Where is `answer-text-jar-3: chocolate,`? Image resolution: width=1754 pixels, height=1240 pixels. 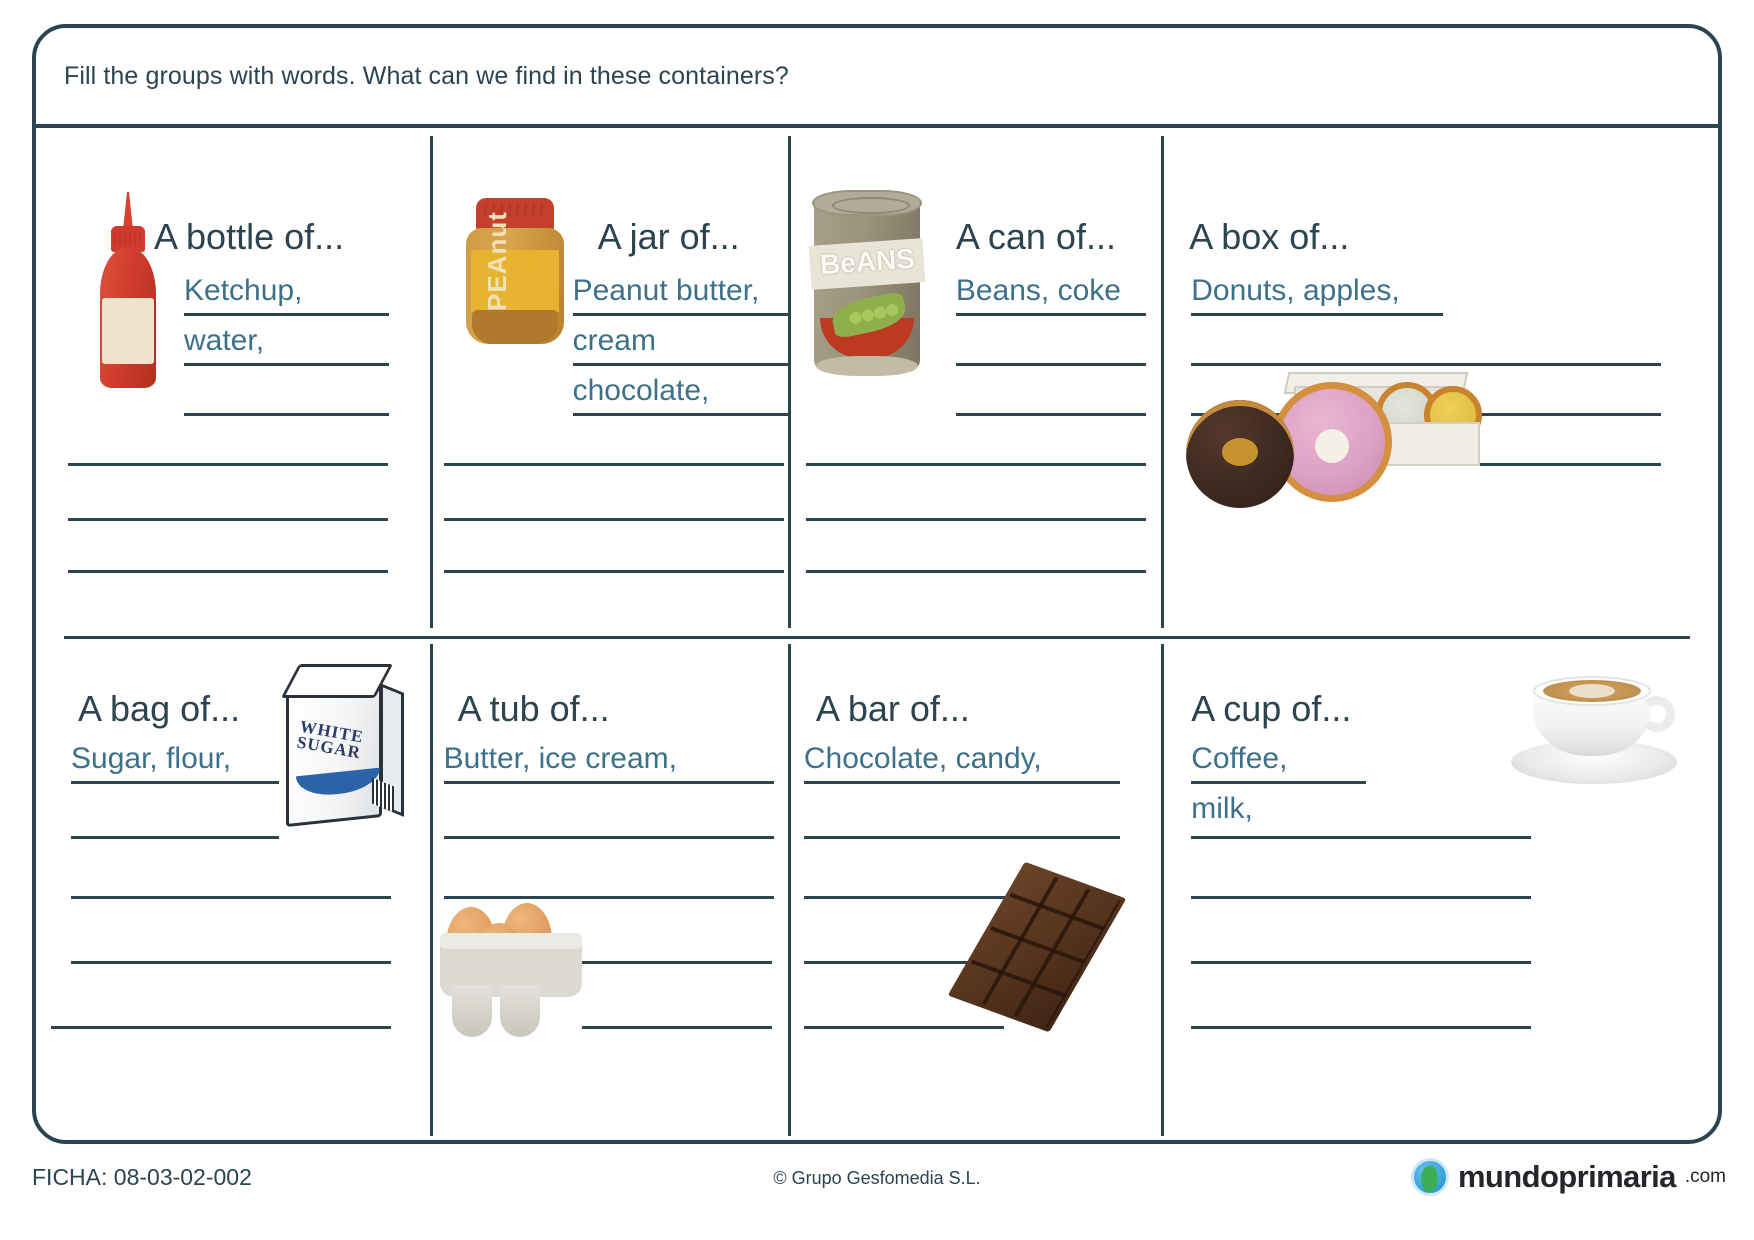 answer-text-jar-3: chocolate, is located at coordinates (641, 391).